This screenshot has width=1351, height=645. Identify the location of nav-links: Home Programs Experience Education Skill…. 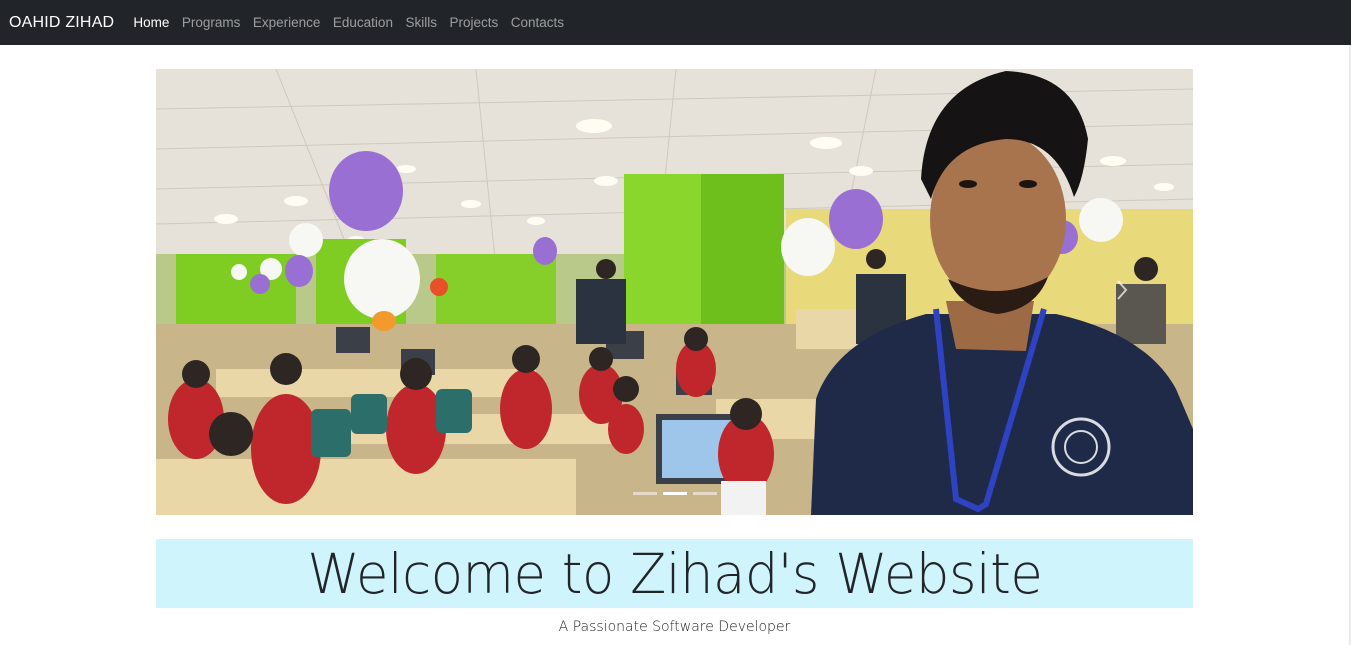
(354, 22).